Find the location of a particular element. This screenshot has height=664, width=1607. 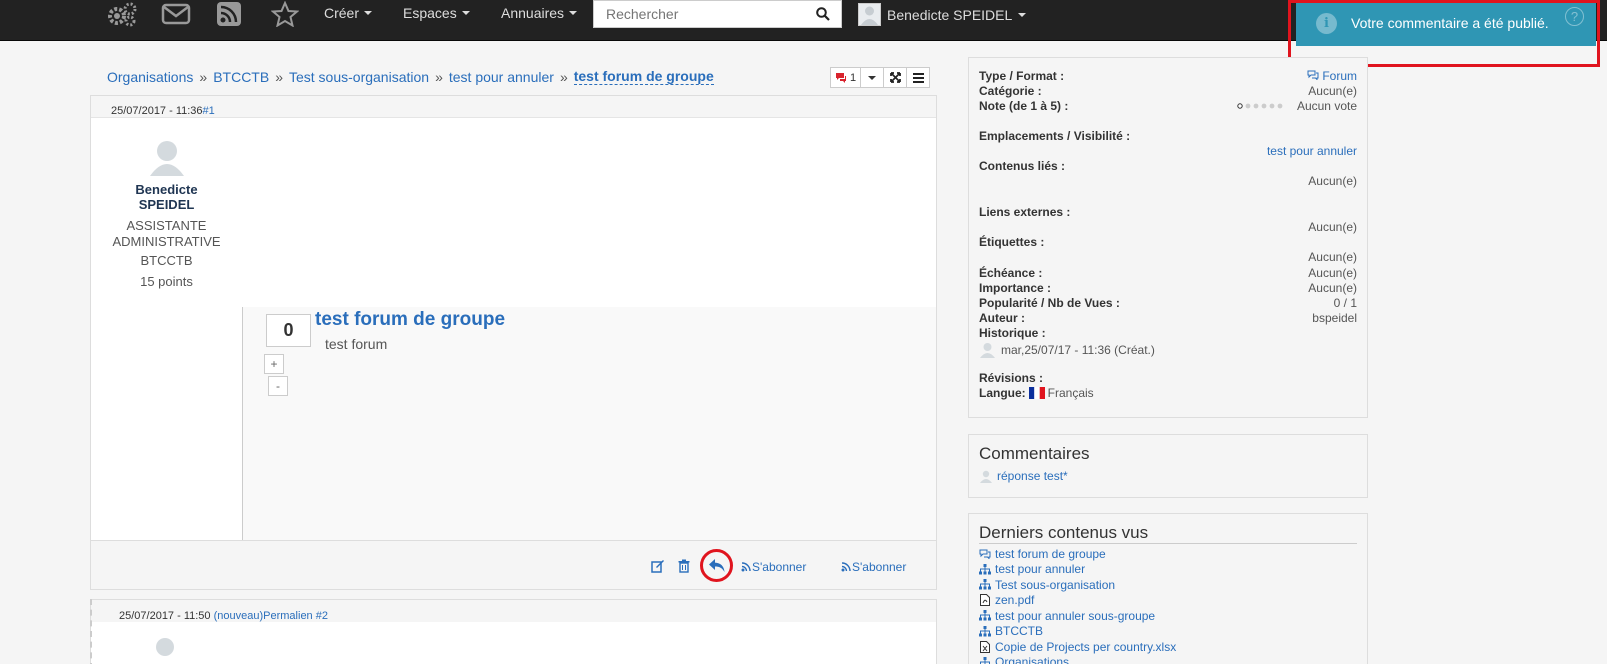

info-rating: Note (de 1 à 5) : Aucun vote is located at coordinates (1168, 106).